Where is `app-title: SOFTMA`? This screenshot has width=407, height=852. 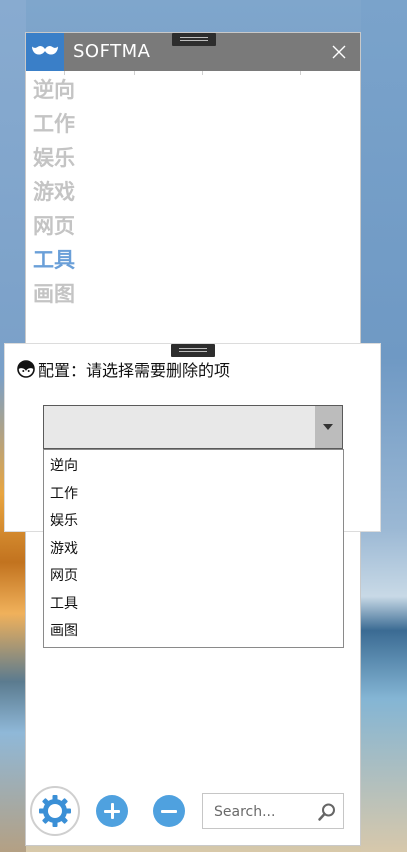
app-title: SOFTMA is located at coordinates (112, 51).